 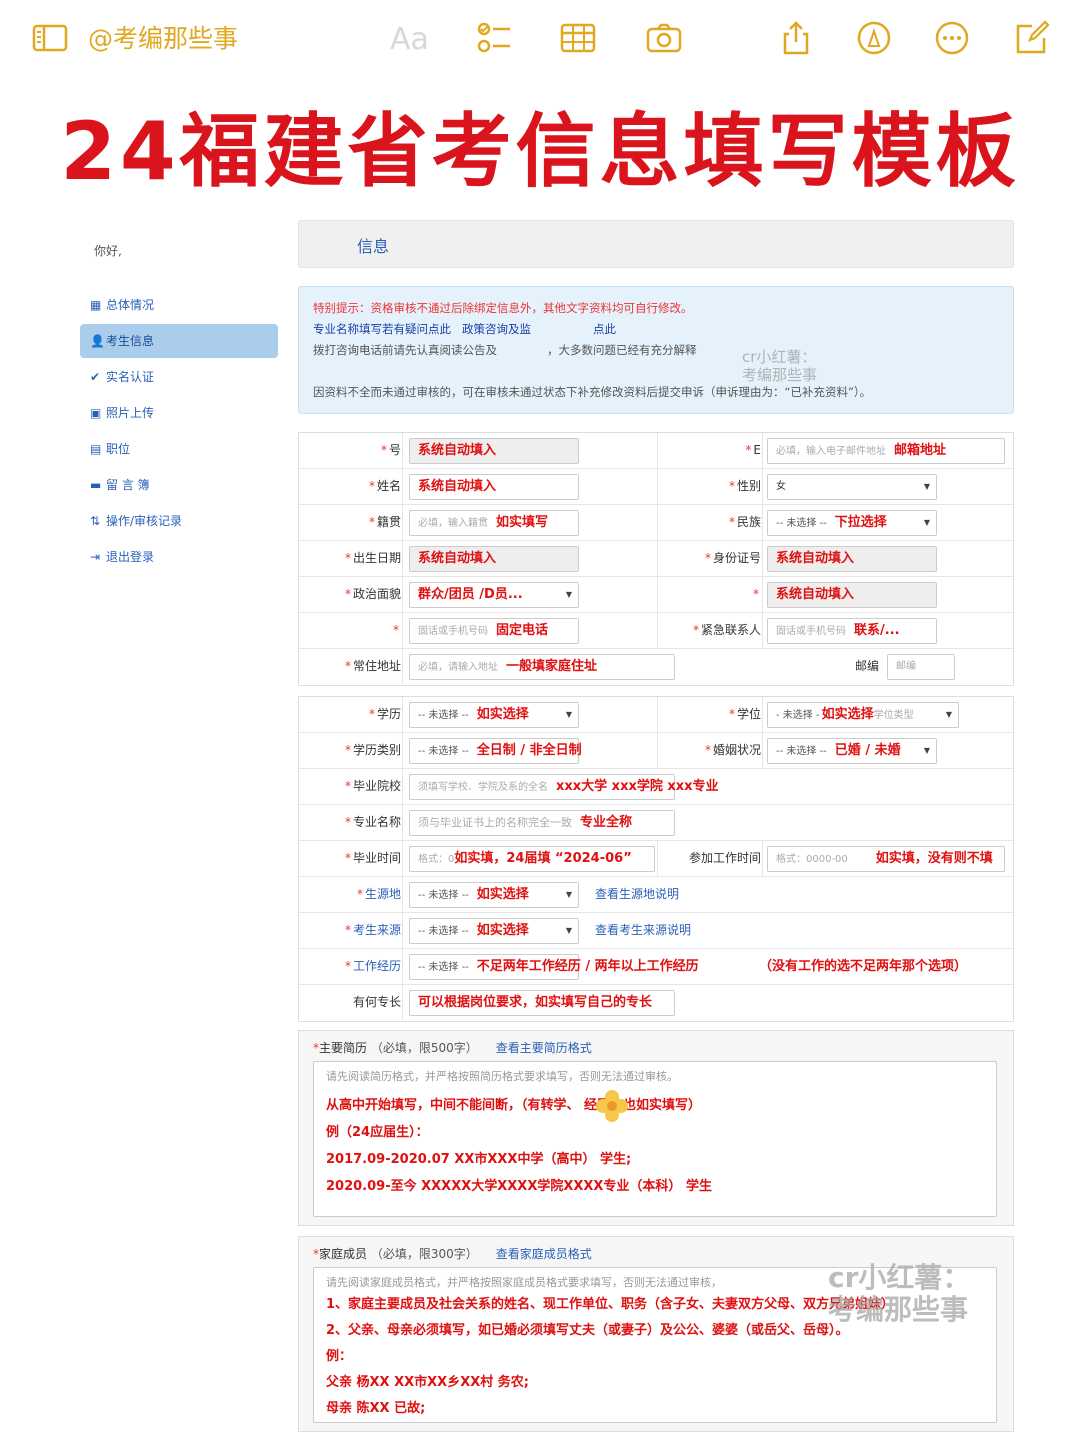 What do you see at coordinates (852, 523) in the screenshot?
I see `ethnicity-select: -- 未选择 -- 下拉选择 ▼` at bounding box center [852, 523].